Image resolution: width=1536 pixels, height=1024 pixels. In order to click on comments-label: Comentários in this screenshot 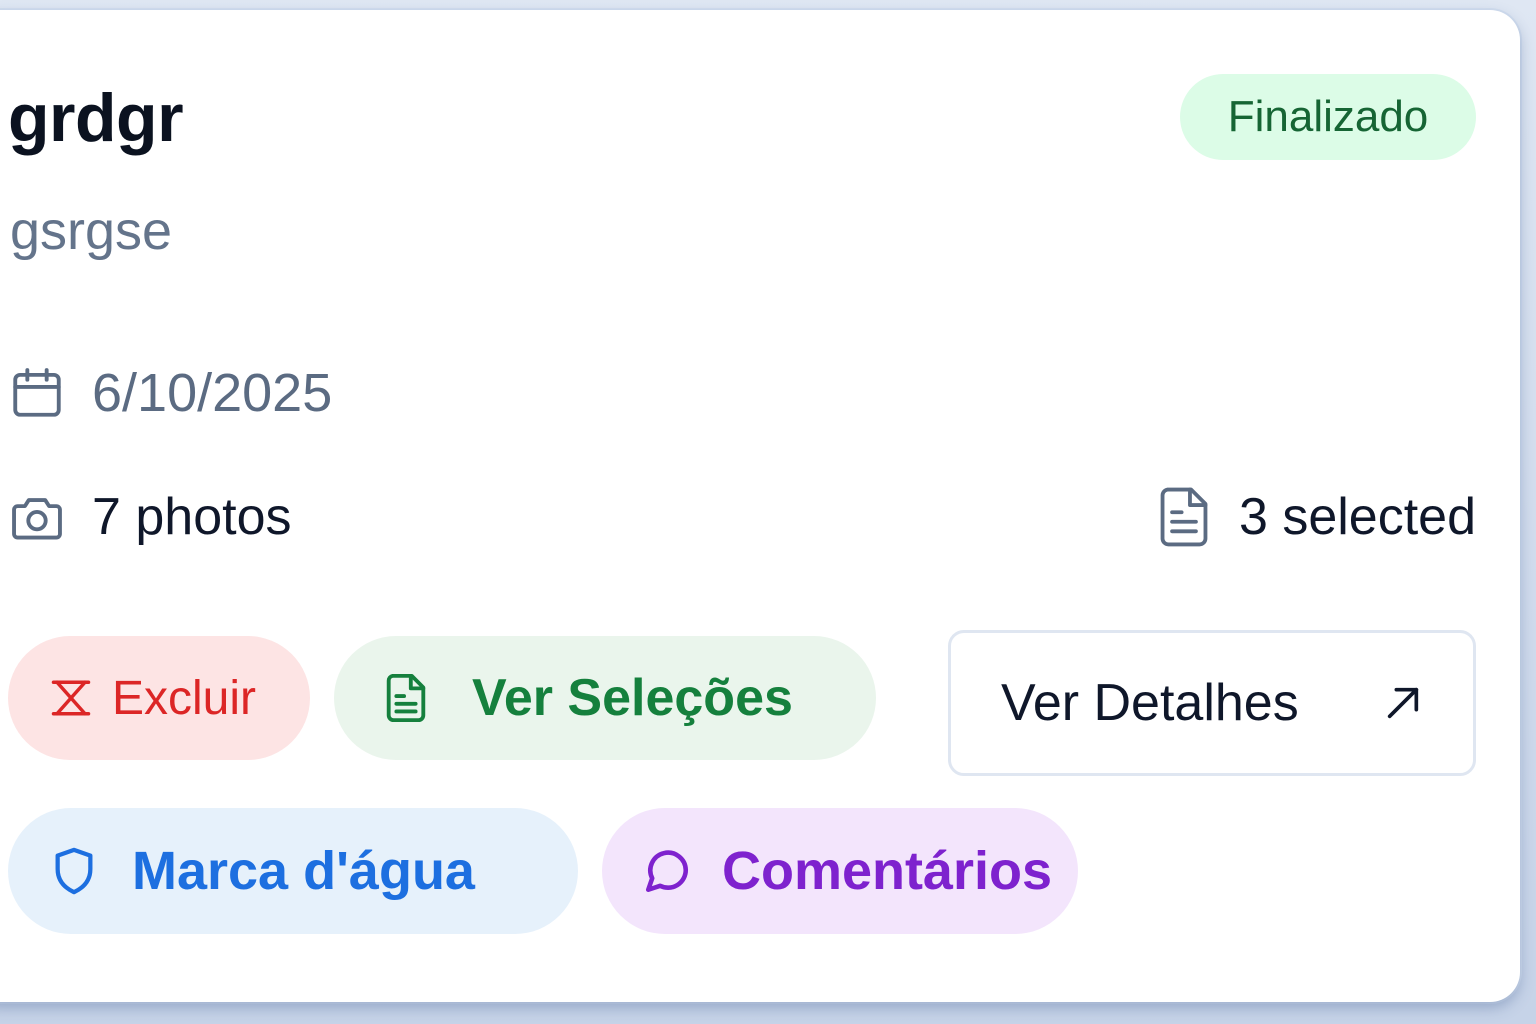, I will do `click(887, 871)`.